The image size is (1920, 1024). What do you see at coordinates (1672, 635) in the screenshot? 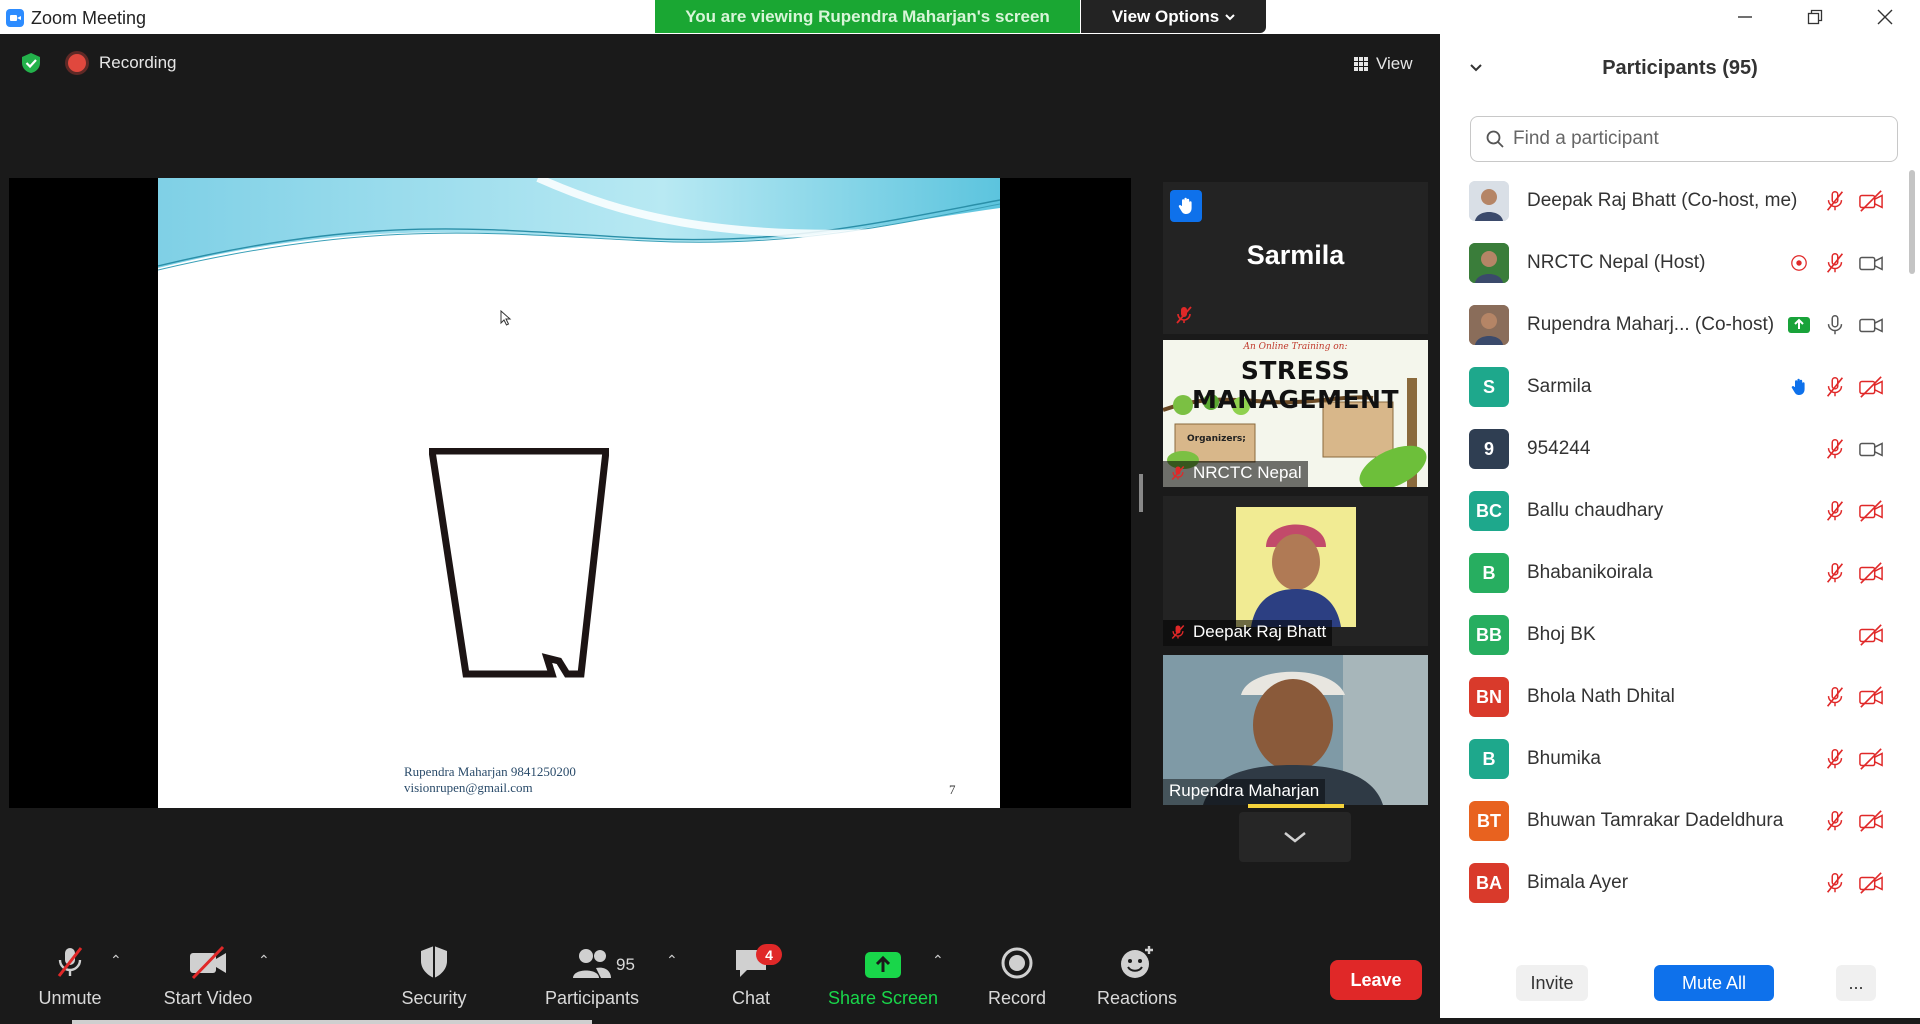
I see `participant-row: BB Bhoj BK` at bounding box center [1672, 635].